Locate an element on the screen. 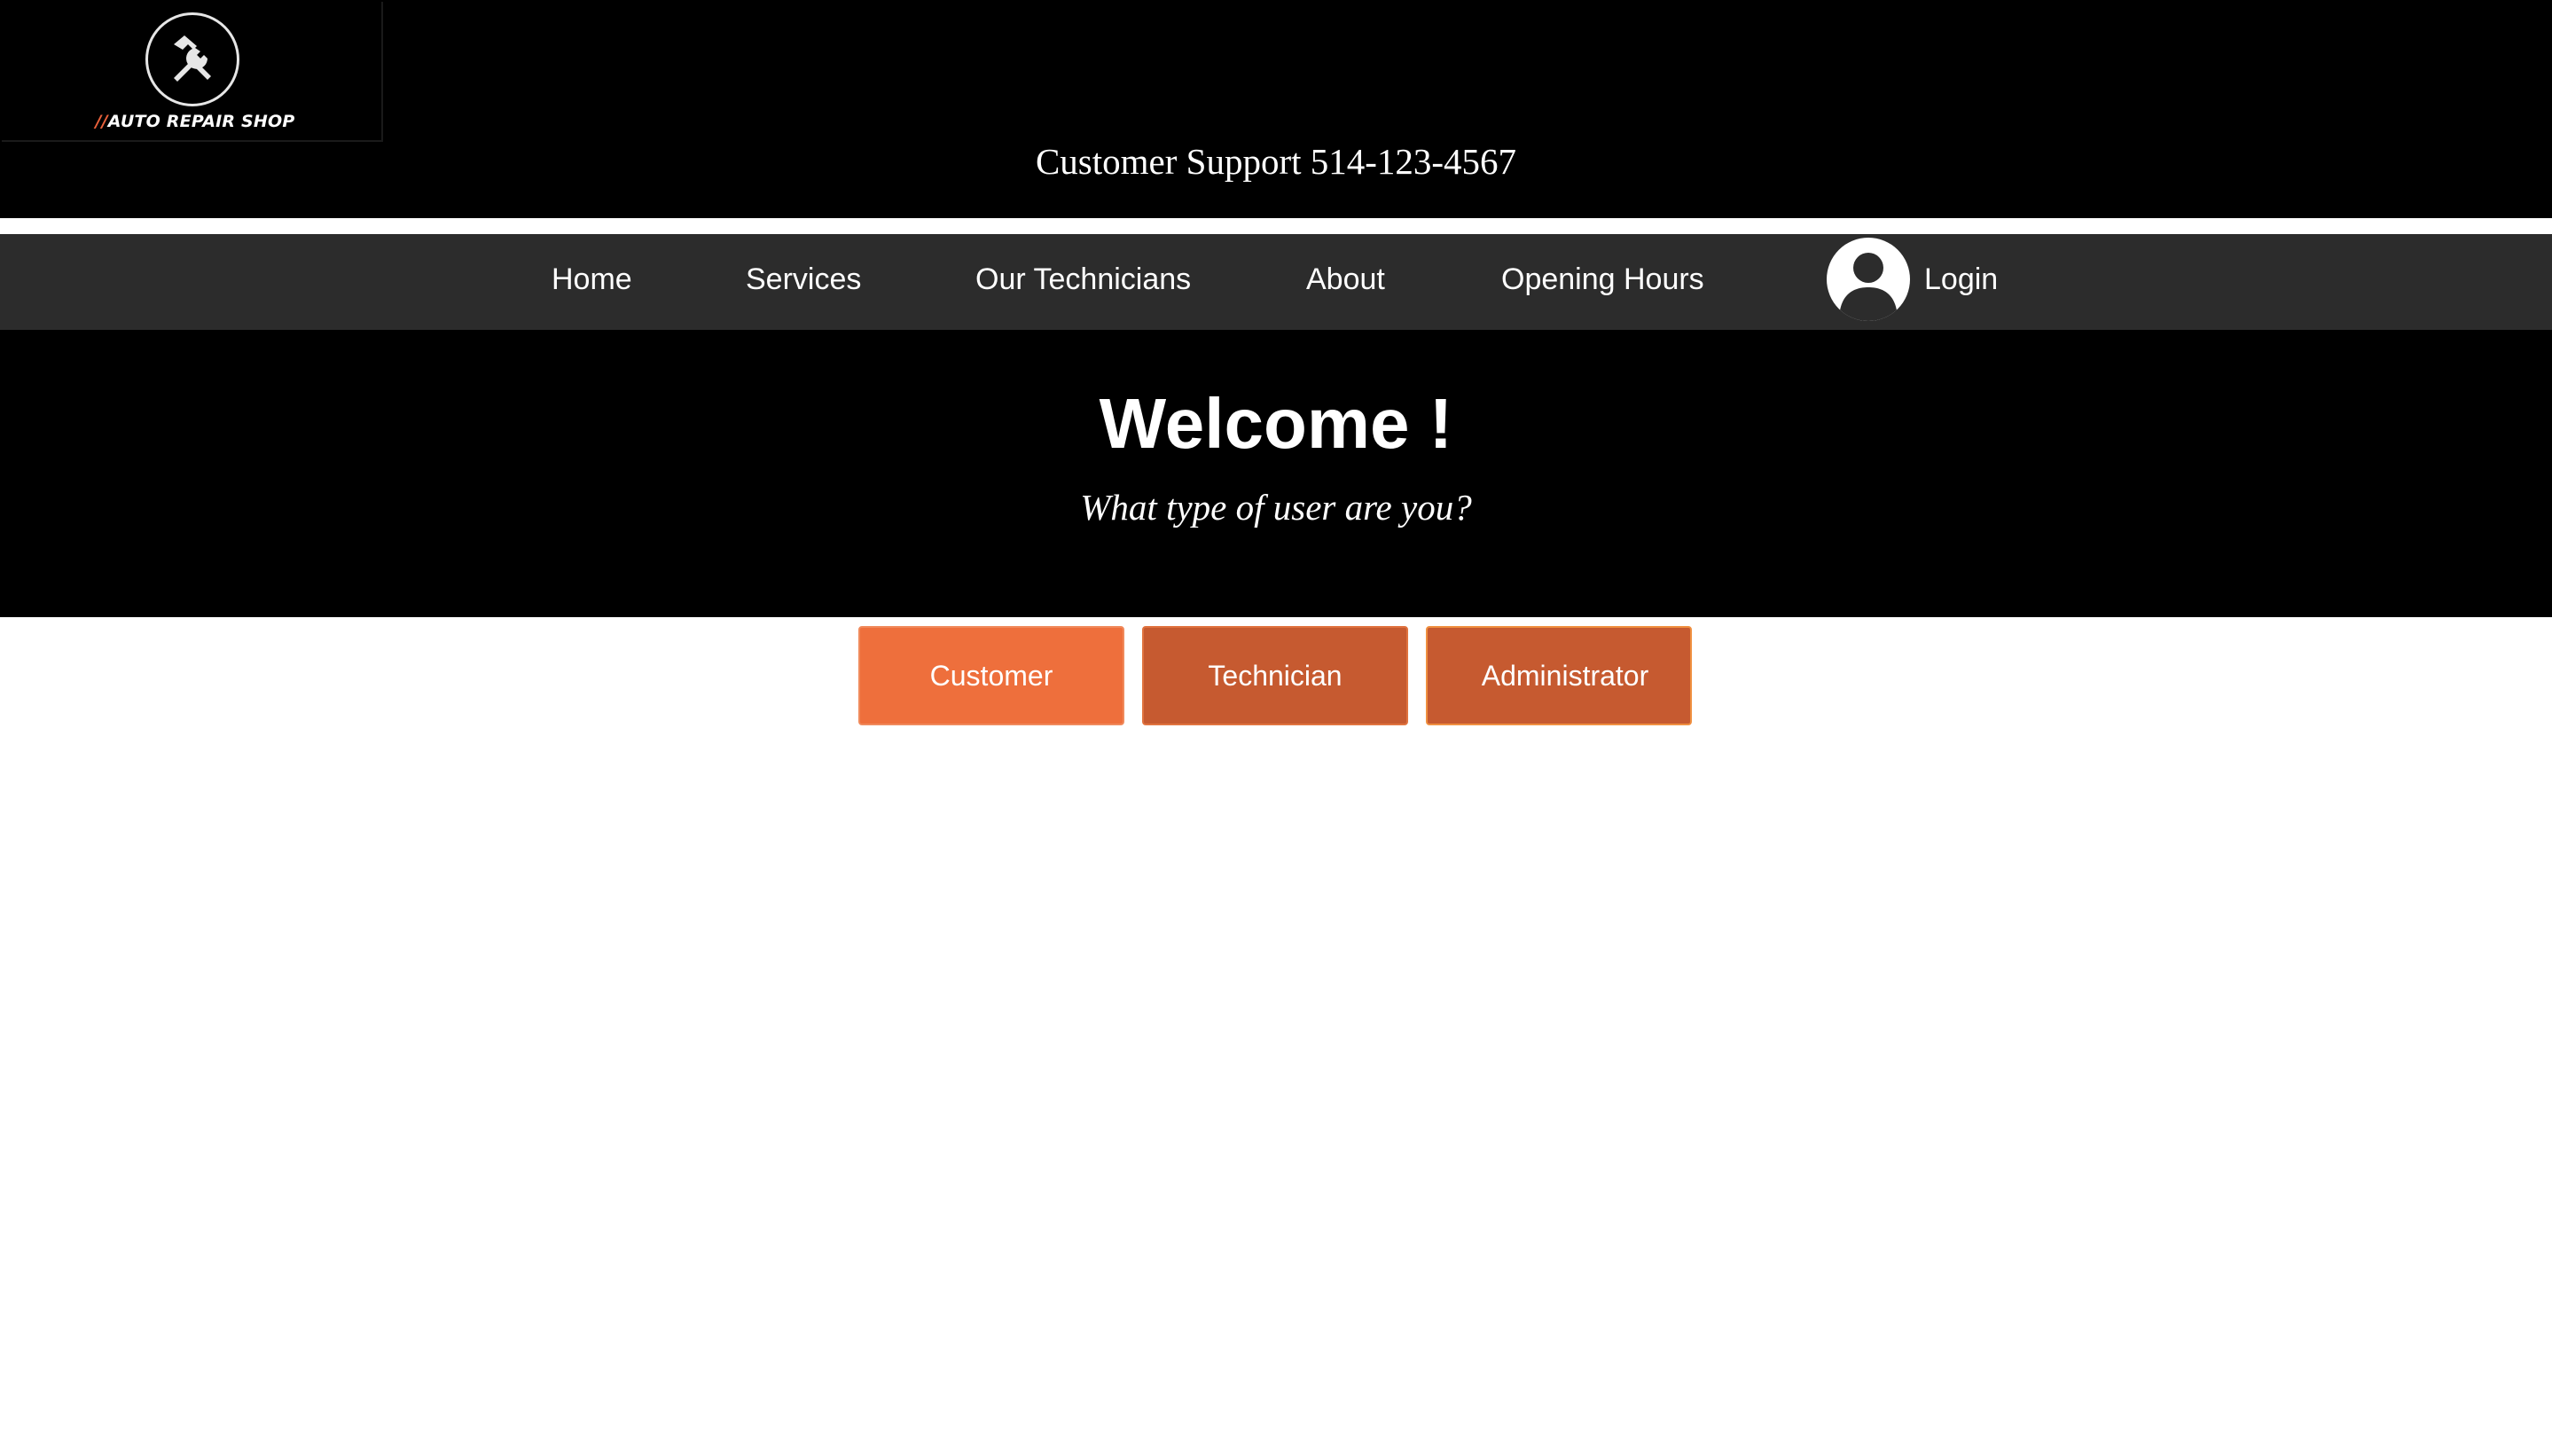 This screenshot has width=2552, height=1456. nav-services: Services is located at coordinates (803, 282).